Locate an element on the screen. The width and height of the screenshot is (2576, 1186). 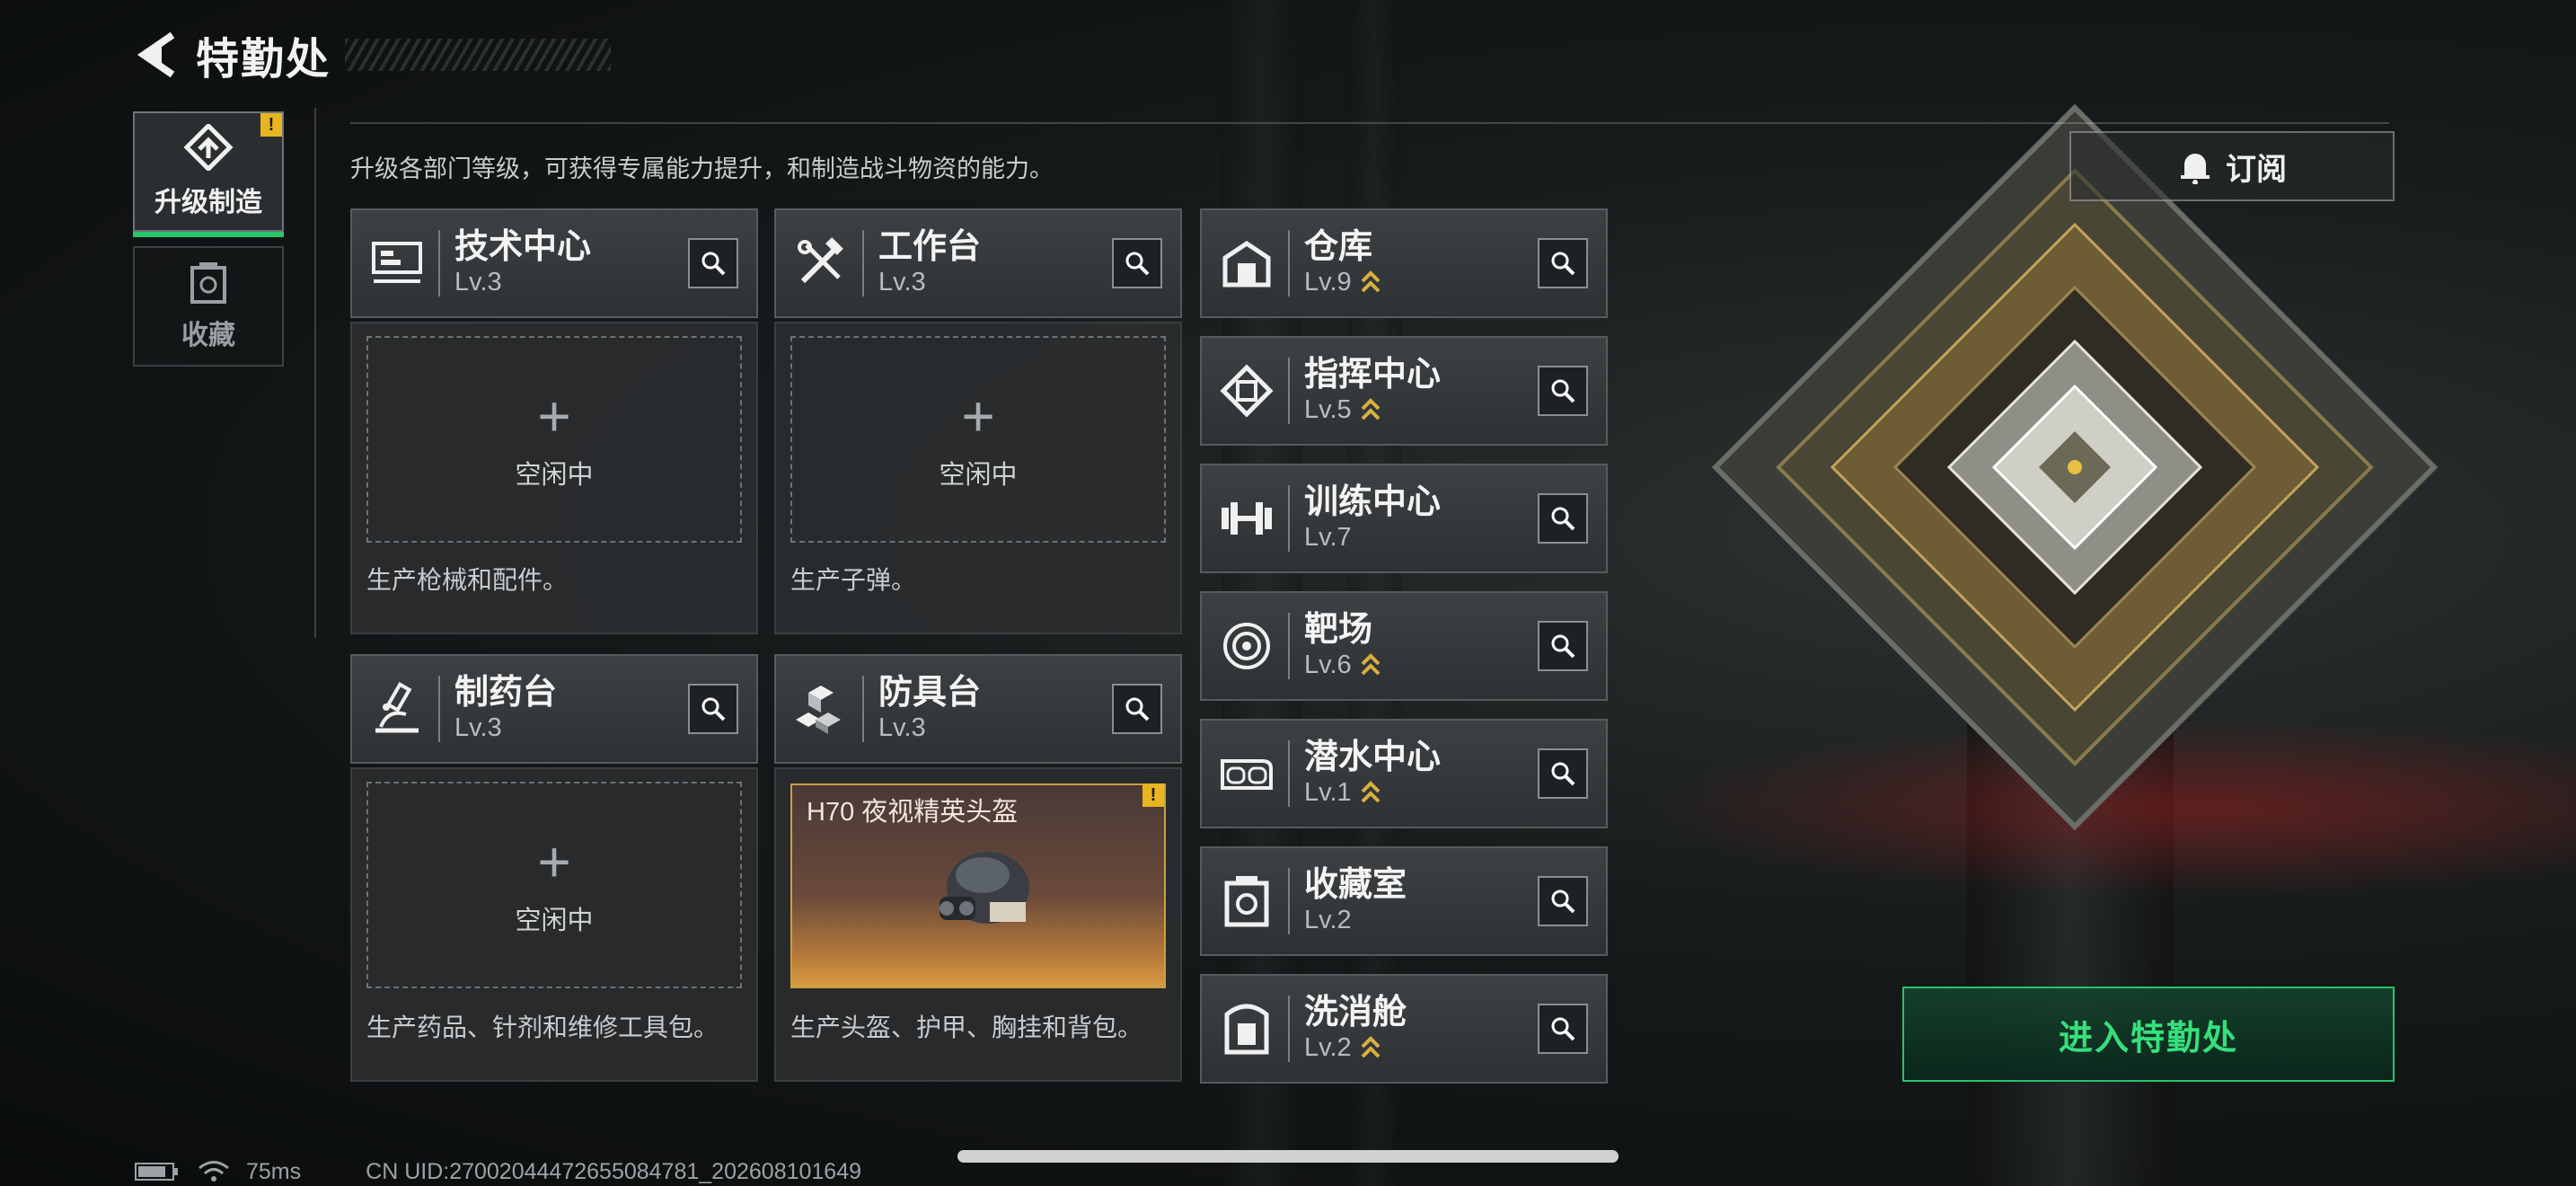
decontamination-icon is located at coordinates (1246, 1028).